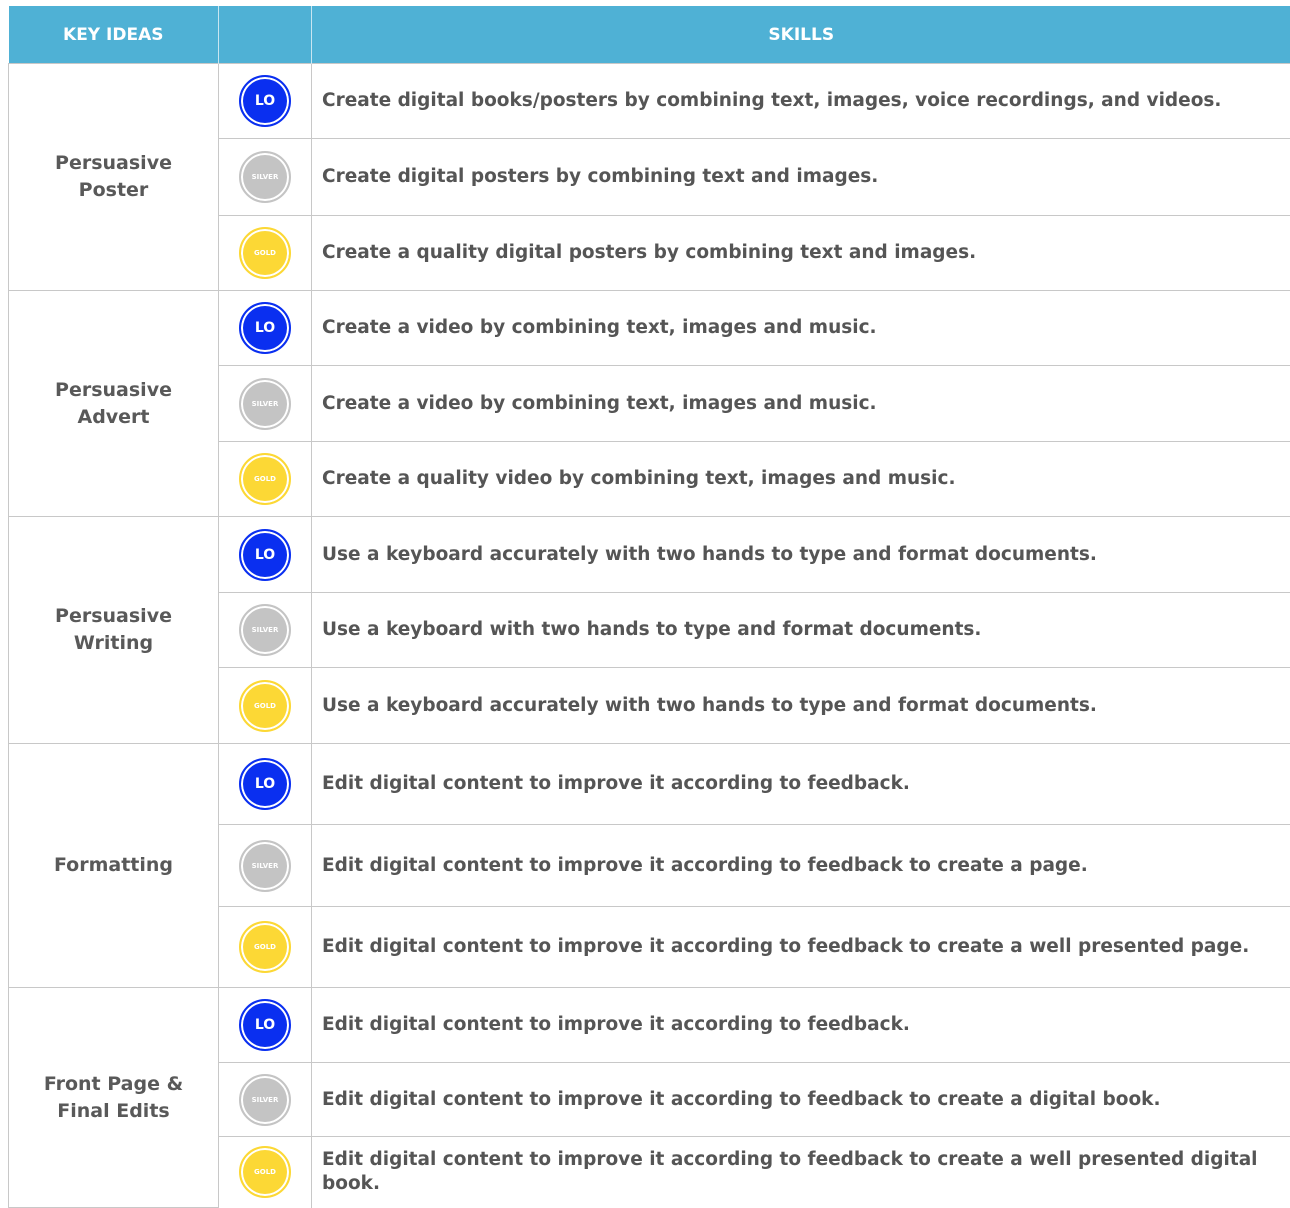 The height and width of the screenshot is (1208, 1290). Describe the element at coordinates (114, 630) in the screenshot. I see `key-idea-cell: Persuasive Writing` at that location.